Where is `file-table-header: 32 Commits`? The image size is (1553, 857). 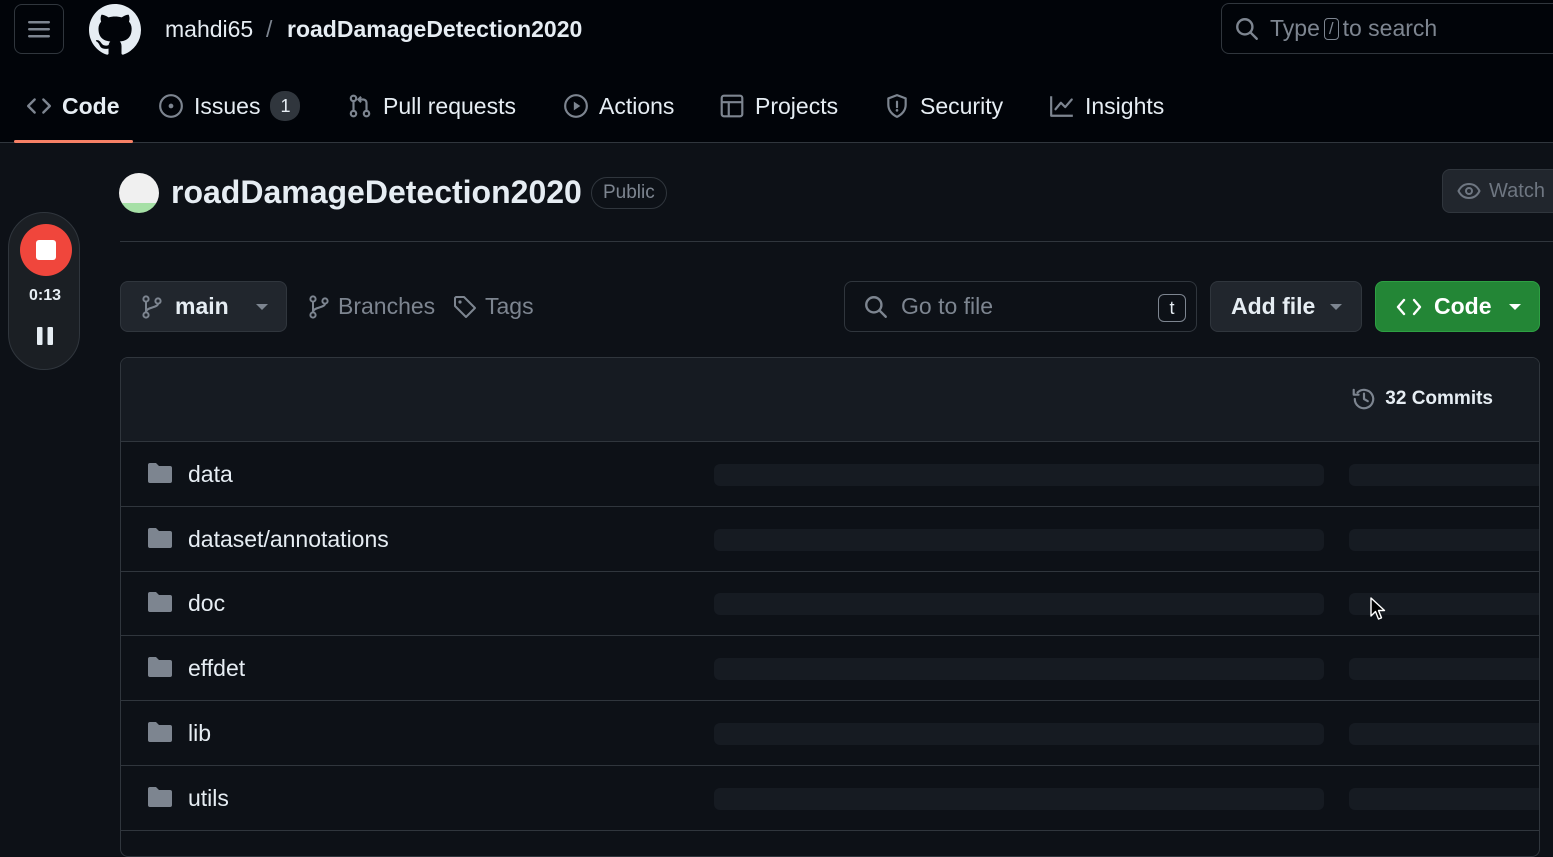
file-table-header: 32 Commits is located at coordinates (830, 400).